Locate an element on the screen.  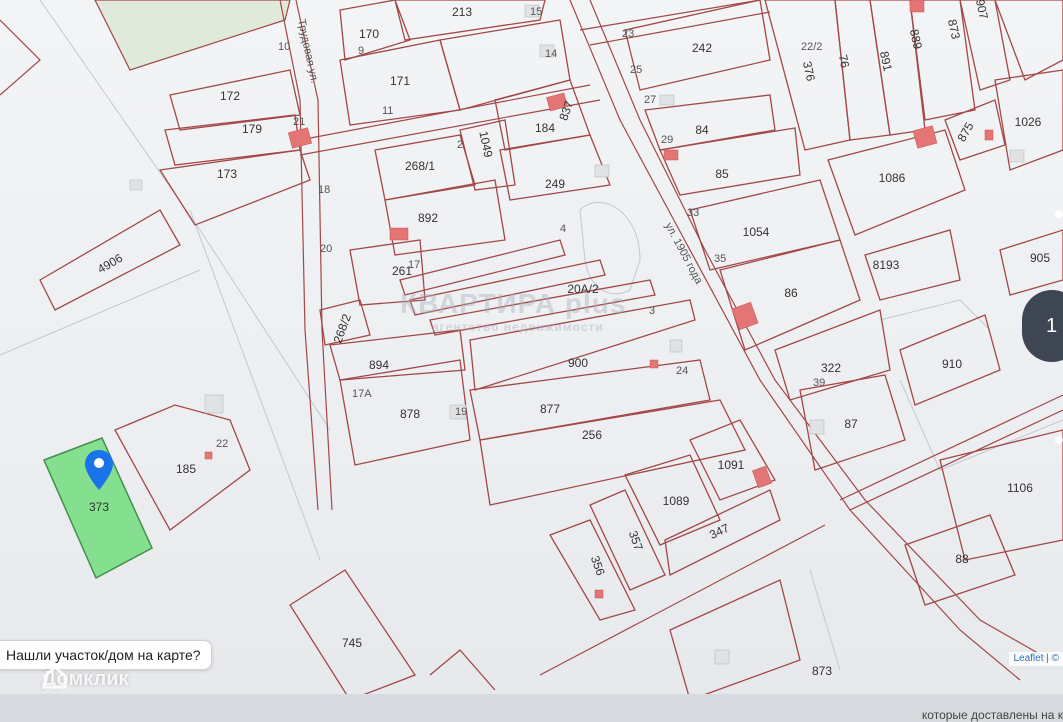
parcel-label: 179 is located at coordinates (252, 129).